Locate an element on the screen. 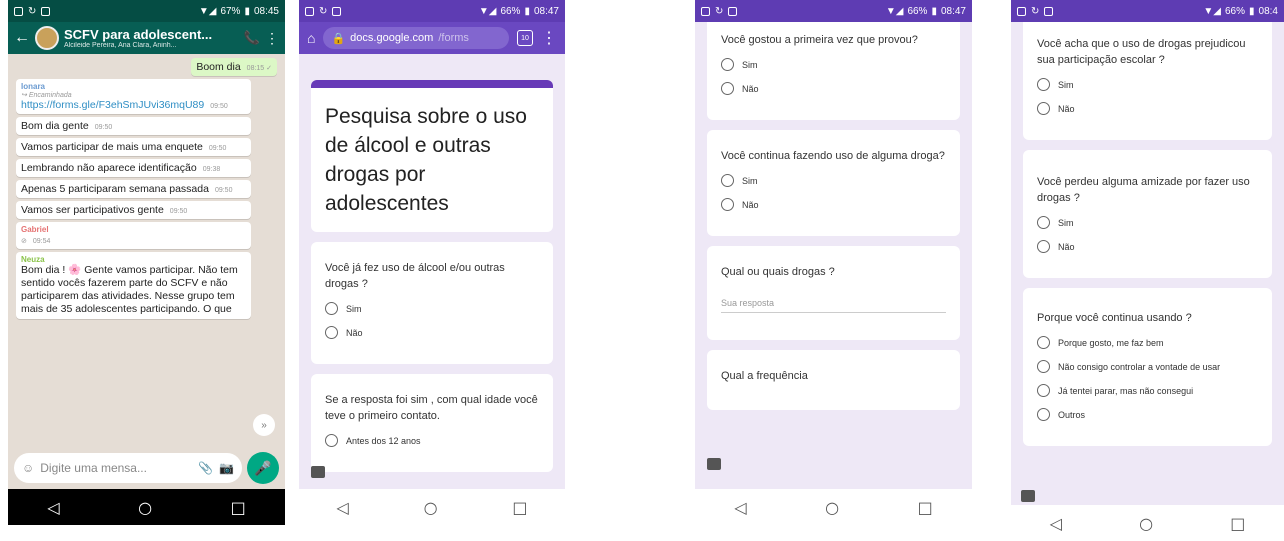 The height and width of the screenshot is (541, 1284). option-outros: Outros is located at coordinates (1147, 414).